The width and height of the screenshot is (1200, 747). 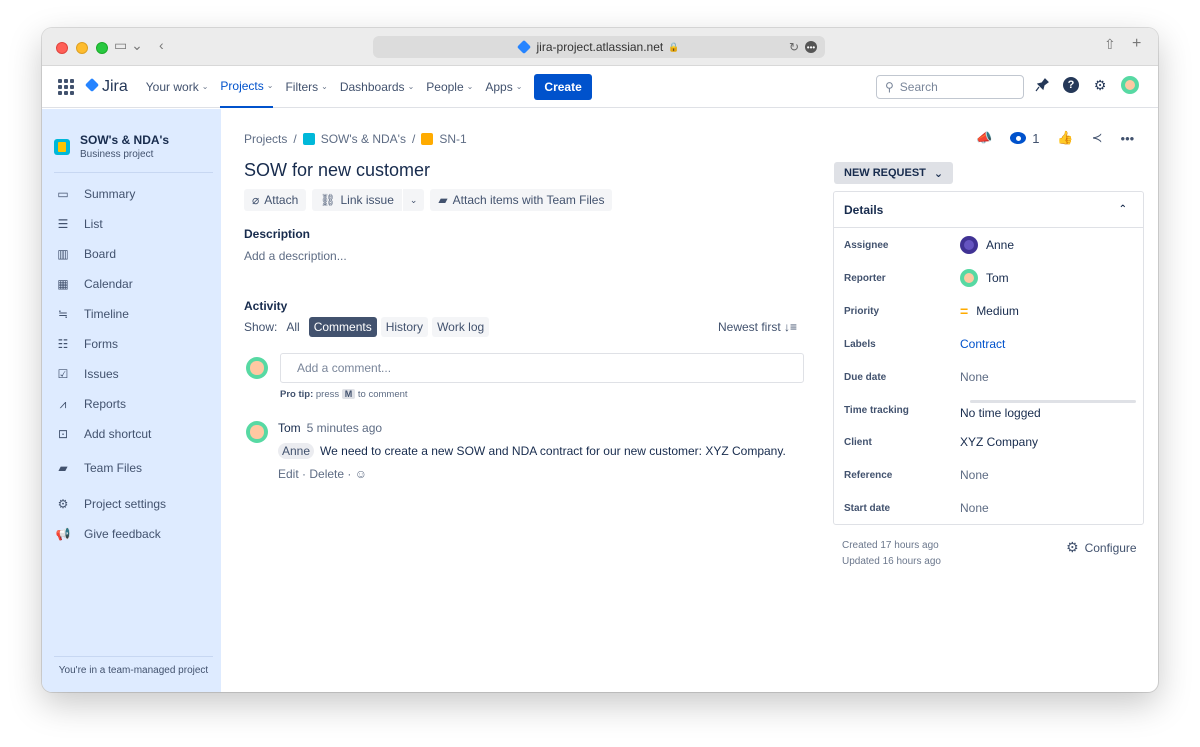 I want to click on details-header: Details ⌃, so click(x=988, y=210).